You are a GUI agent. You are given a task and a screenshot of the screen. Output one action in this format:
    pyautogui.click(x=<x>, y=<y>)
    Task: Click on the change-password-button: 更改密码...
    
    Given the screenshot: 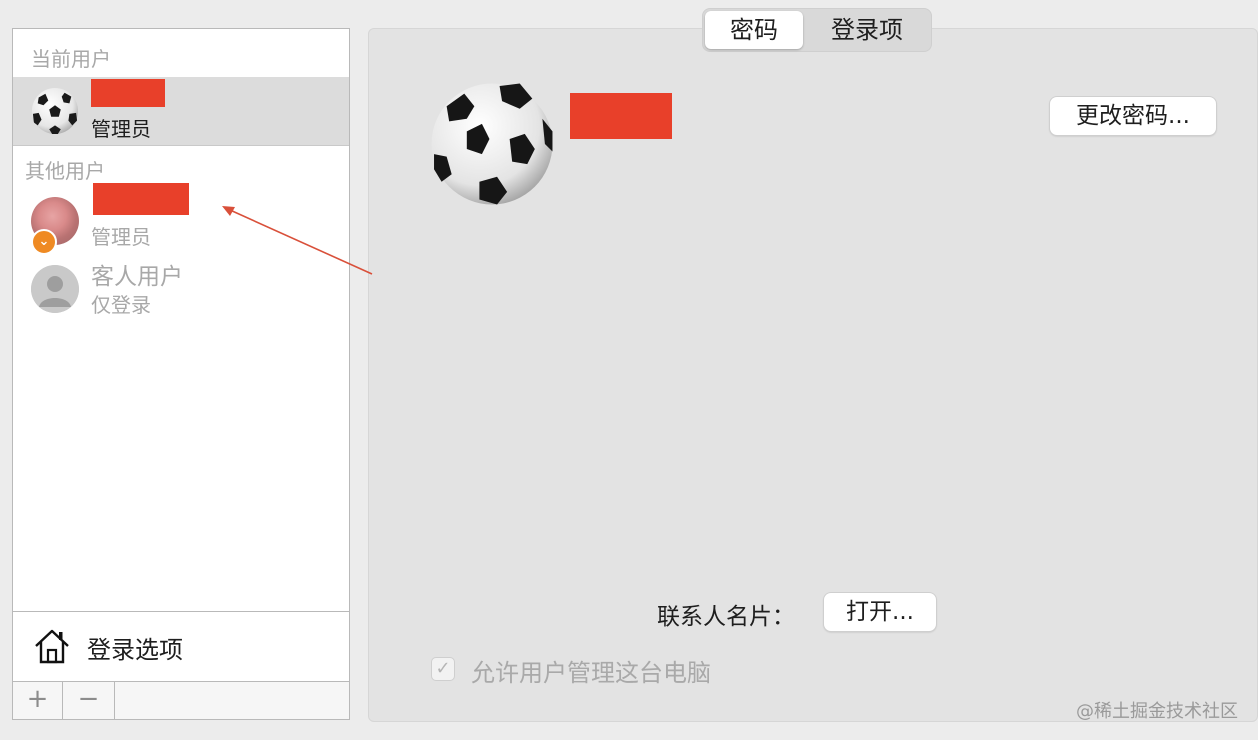 What is the action you would take?
    pyautogui.click(x=1133, y=116)
    